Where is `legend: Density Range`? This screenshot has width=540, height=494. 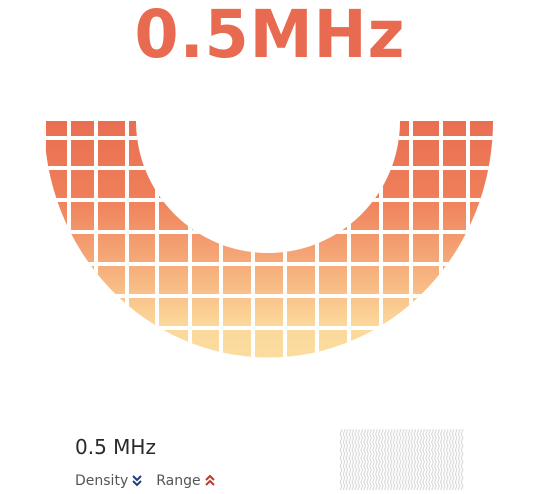
legend: Density Range is located at coordinates (145, 481).